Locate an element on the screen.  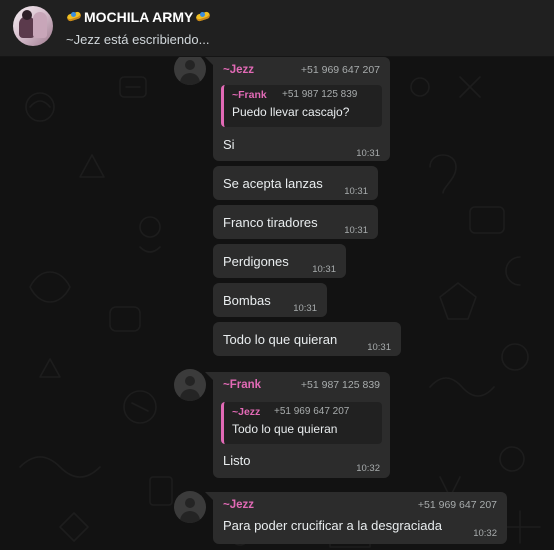
message-text: Para poder crucificar a la desgraciada is located at coordinates (332, 525).